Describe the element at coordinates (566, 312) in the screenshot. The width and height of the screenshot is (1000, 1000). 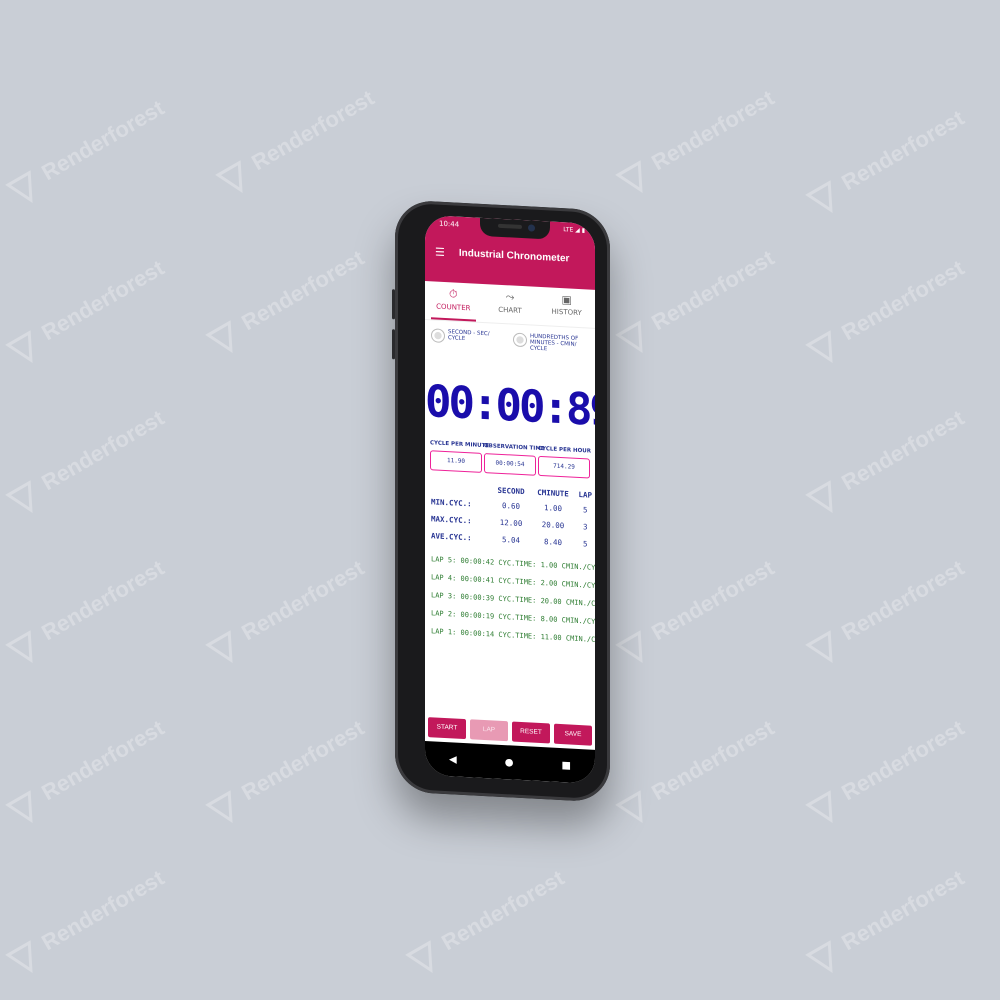
I see `tab-label: HISTORY` at that location.